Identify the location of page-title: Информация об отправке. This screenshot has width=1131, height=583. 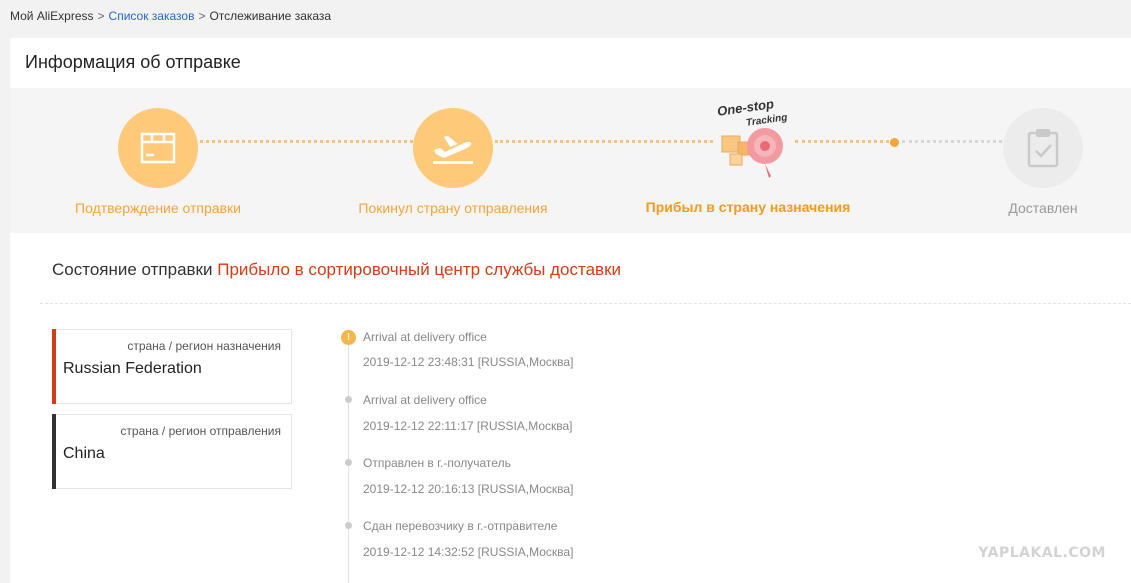
(133, 62).